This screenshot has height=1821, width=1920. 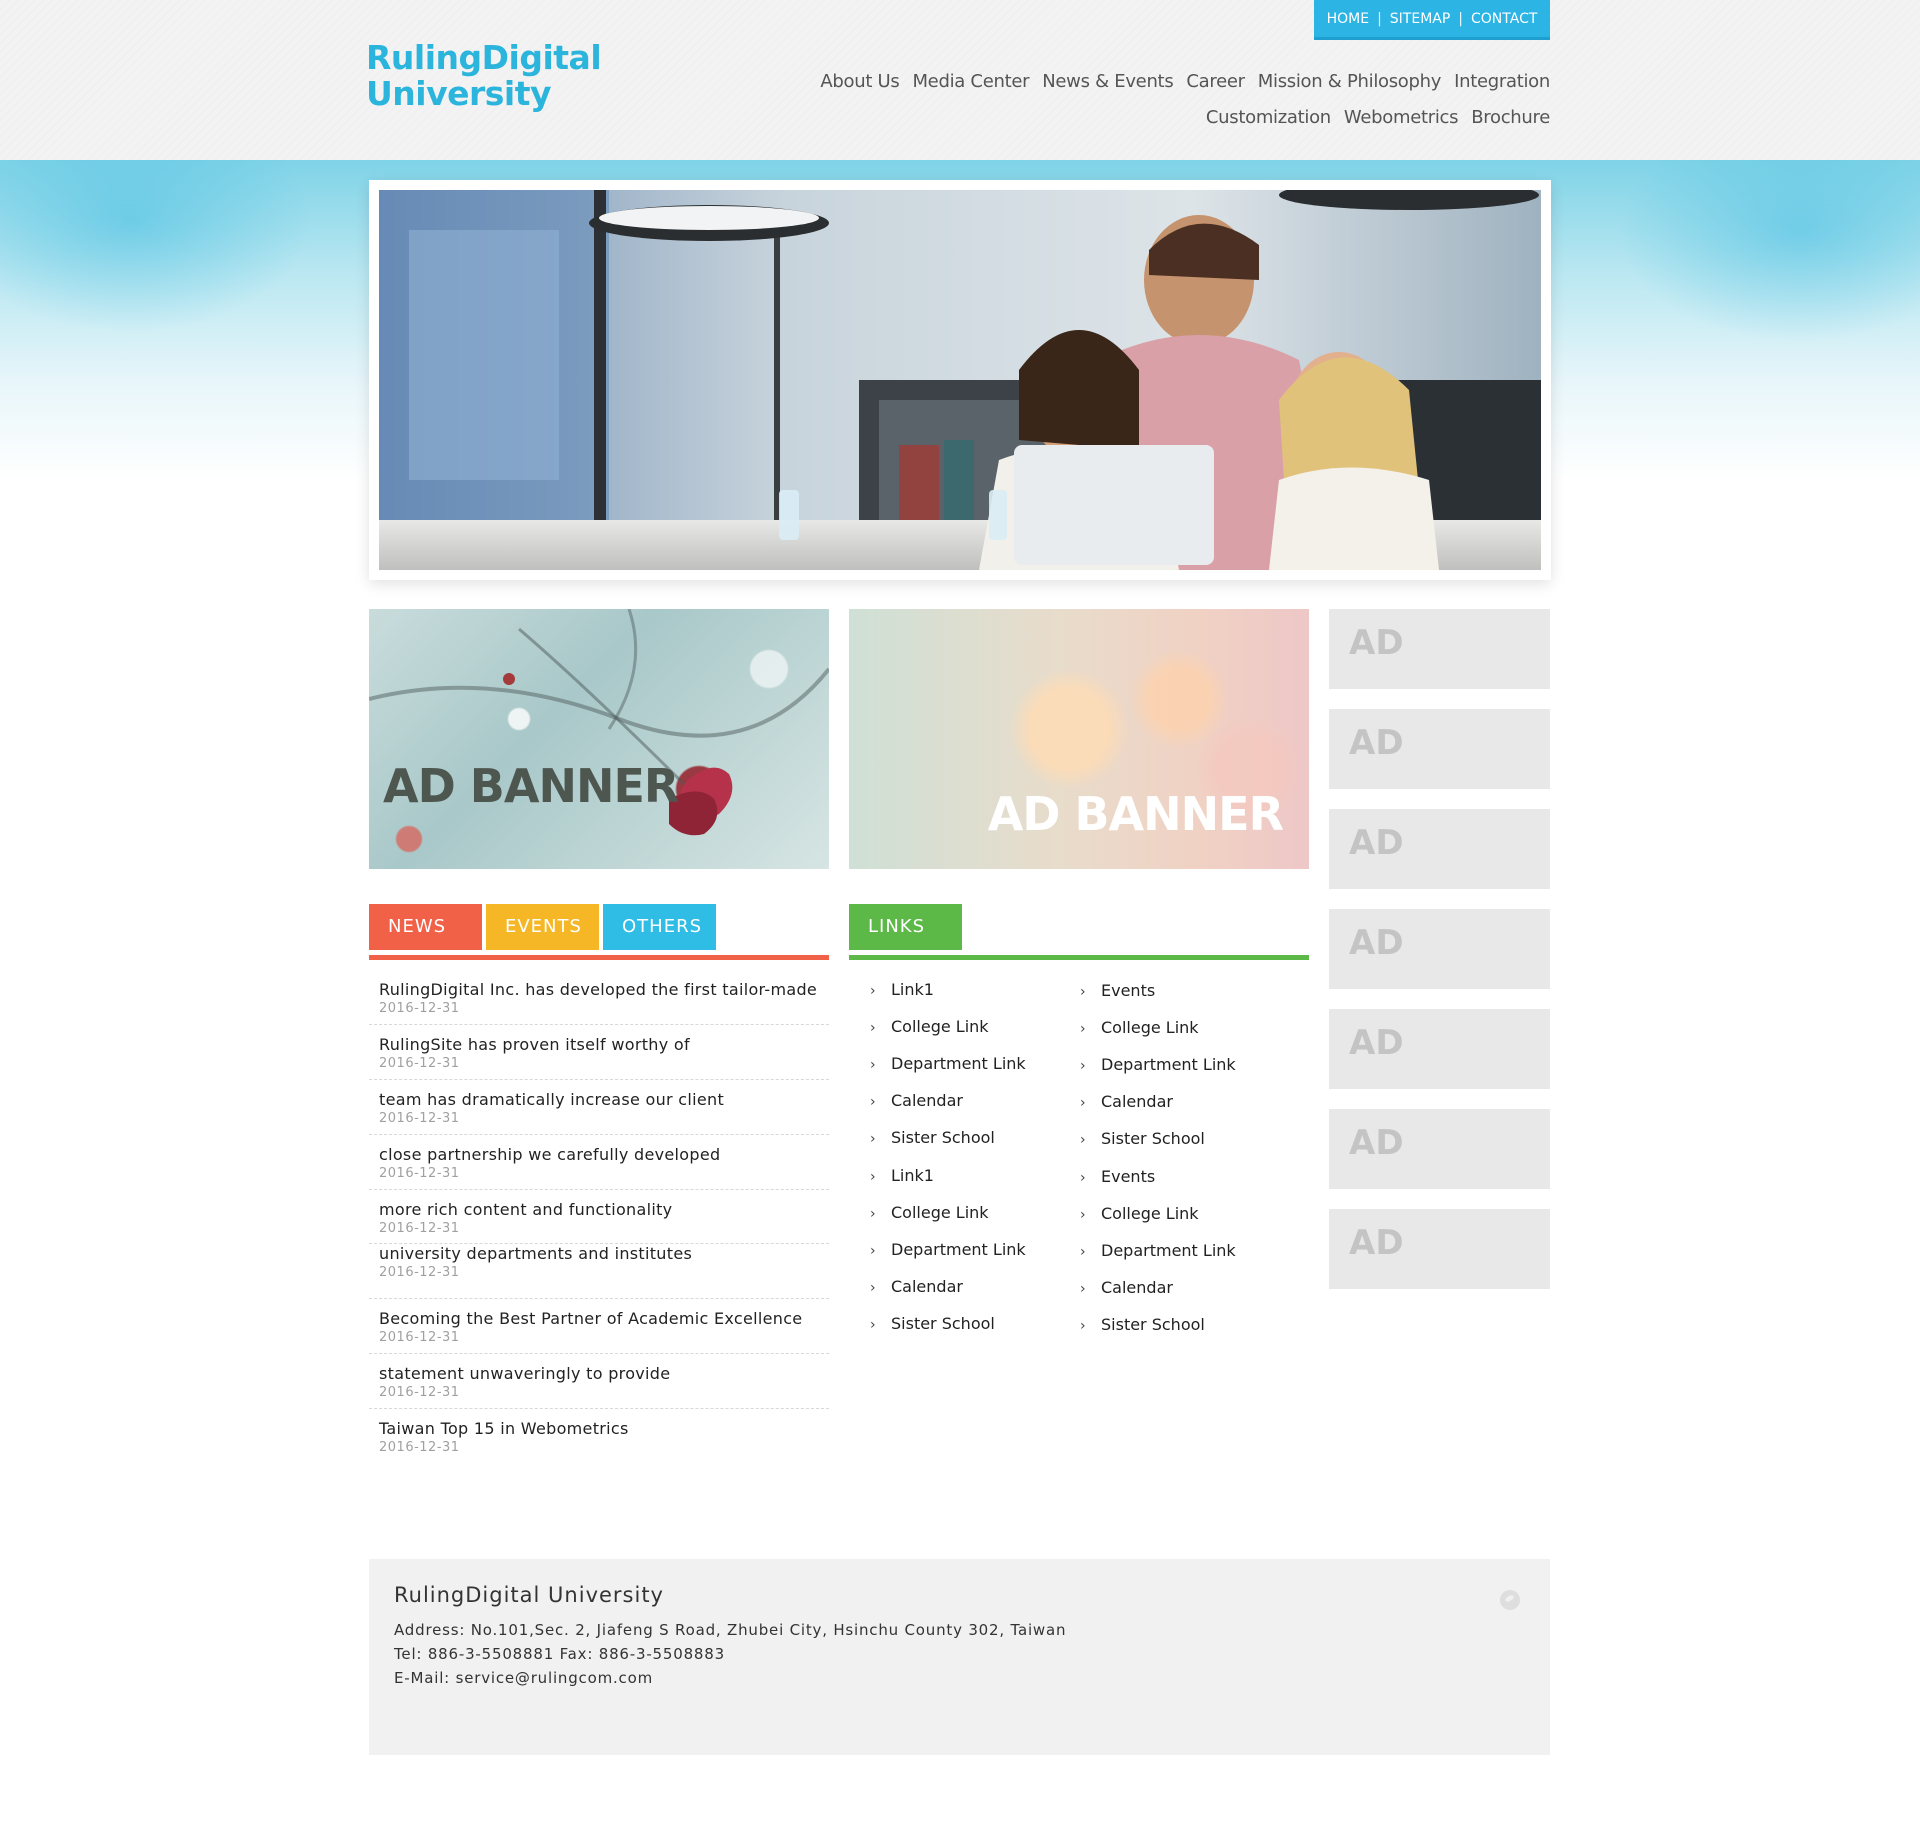 I want to click on ad-banner-2: AD BANNER, so click(x=1079, y=739).